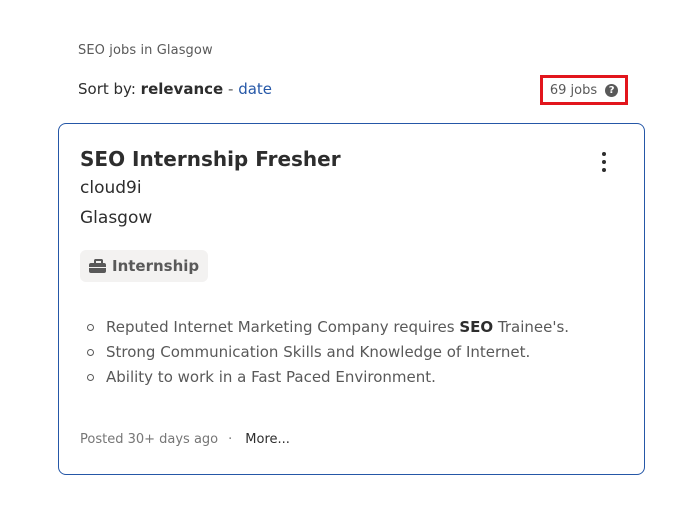 This screenshot has width=698, height=507. I want to click on job-count: 69 jobs ?, so click(584, 90).